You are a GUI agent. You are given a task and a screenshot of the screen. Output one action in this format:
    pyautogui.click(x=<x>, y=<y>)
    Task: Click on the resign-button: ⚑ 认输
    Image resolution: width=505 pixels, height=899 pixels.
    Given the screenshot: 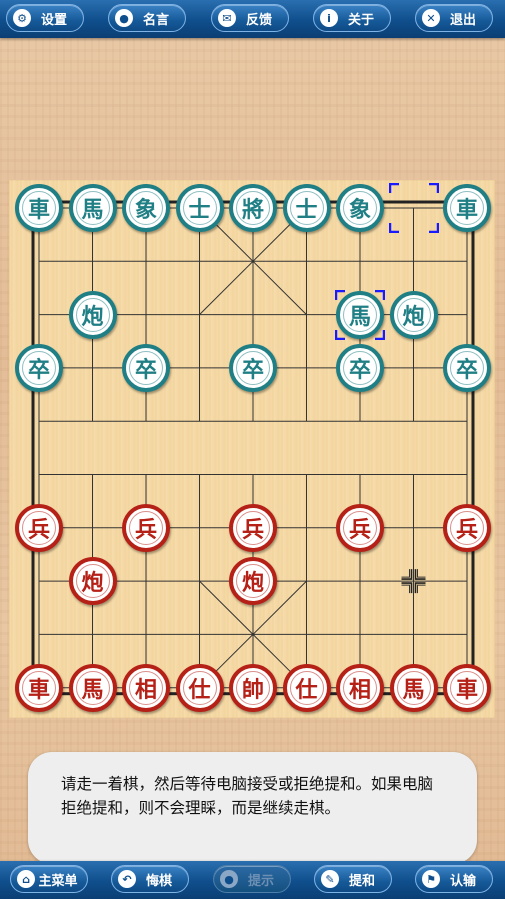 What is the action you would take?
    pyautogui.click(x=454, y=879)
    